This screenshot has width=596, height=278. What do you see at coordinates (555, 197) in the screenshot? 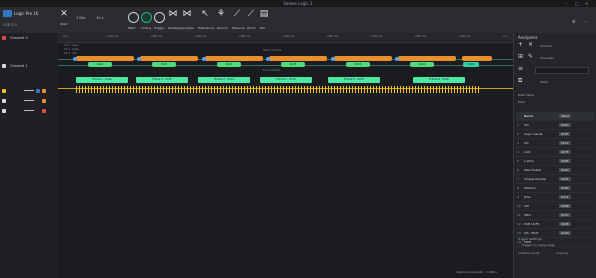
I see `table-row: 9 JTAG 0x11` at bounding box center [555, 197].